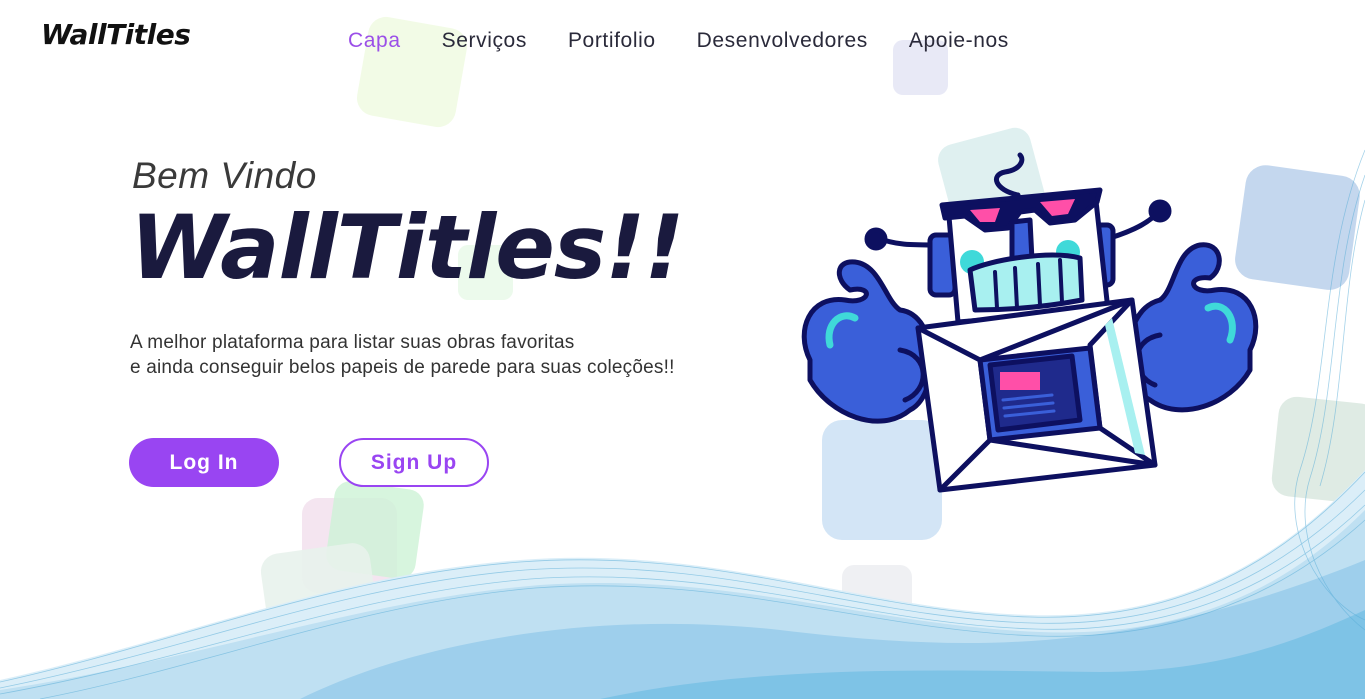  Describe the element at coordinates (374, 41) in the screenshot. I see `nav-item-capa: Capa` at that location.